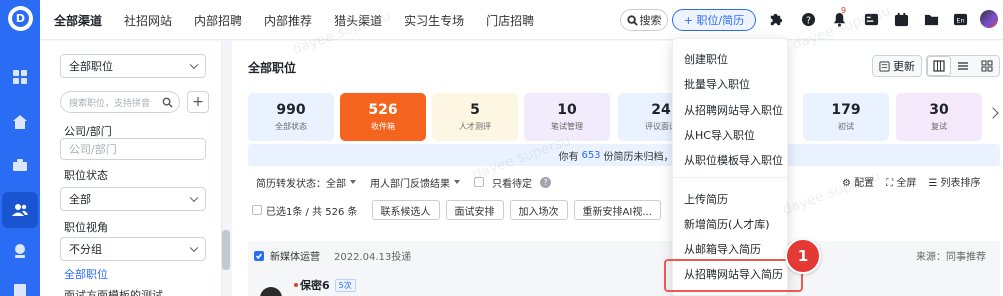 This screenshot has height=296, width=1003. I want to click on sort-button: ☰ 列表排序, so click(954, 181).